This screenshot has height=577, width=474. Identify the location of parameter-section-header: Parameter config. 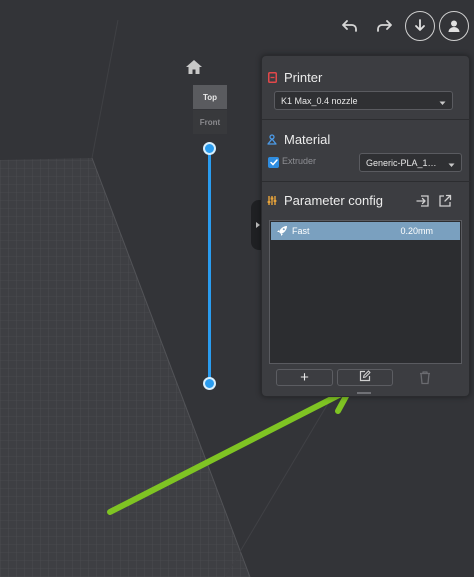
(325, 200).